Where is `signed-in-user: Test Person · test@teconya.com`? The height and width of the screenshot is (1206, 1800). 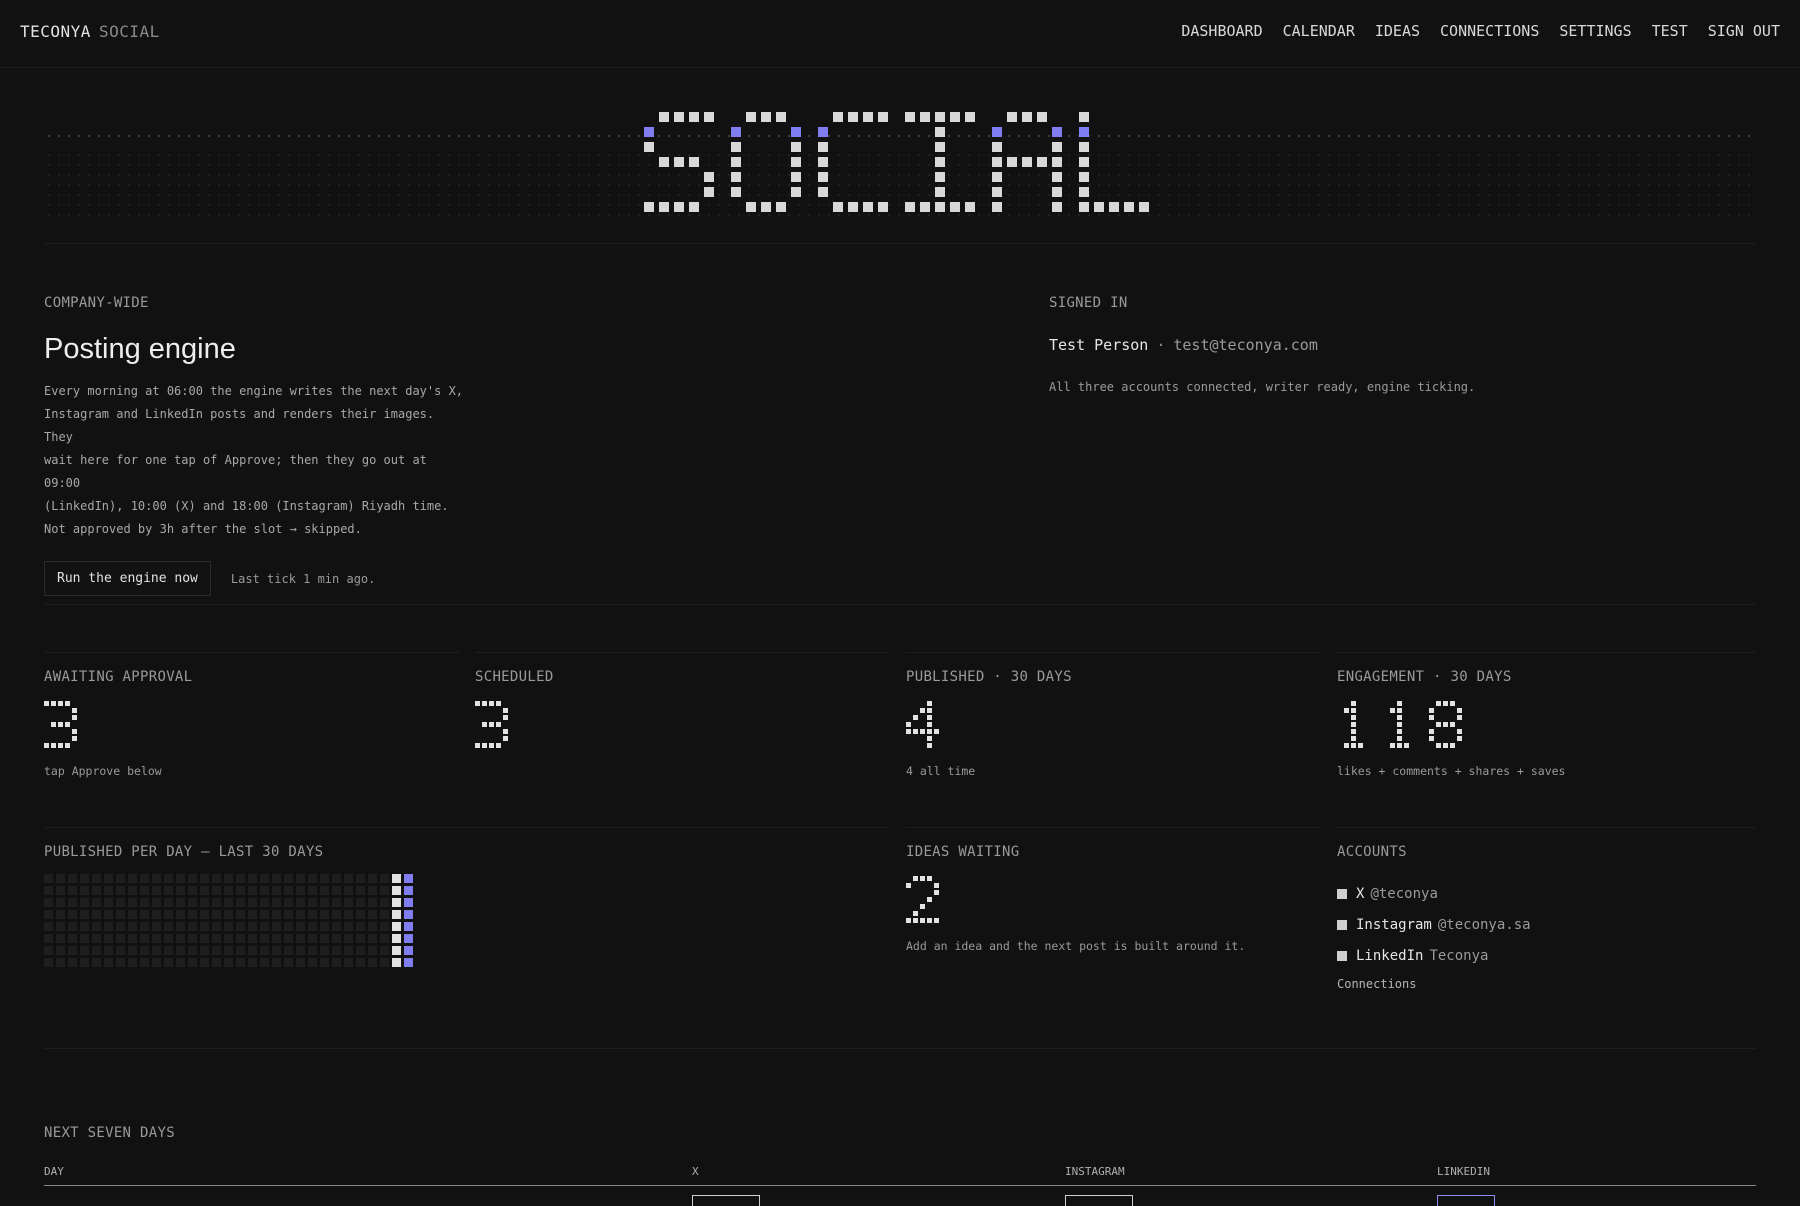
signed-in-user: Test Person · test@teconya.com is located at coordinates (1299, 345).